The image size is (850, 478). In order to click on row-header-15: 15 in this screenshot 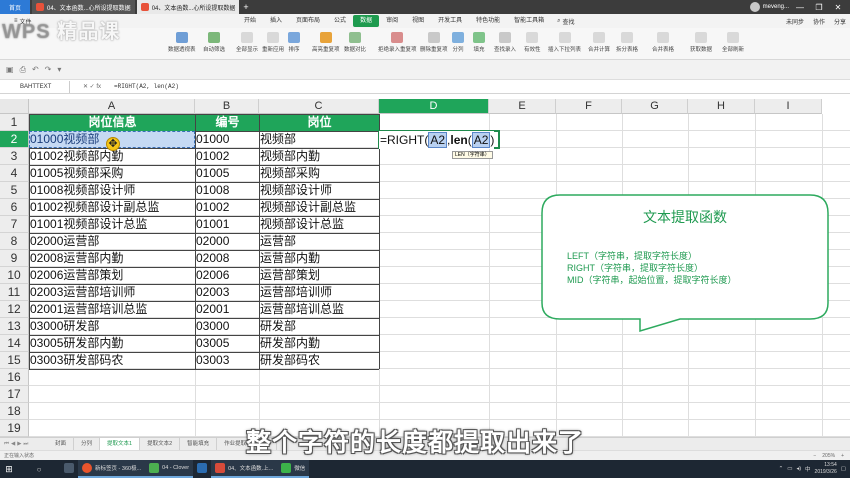, I will do `click(14, 360)`.